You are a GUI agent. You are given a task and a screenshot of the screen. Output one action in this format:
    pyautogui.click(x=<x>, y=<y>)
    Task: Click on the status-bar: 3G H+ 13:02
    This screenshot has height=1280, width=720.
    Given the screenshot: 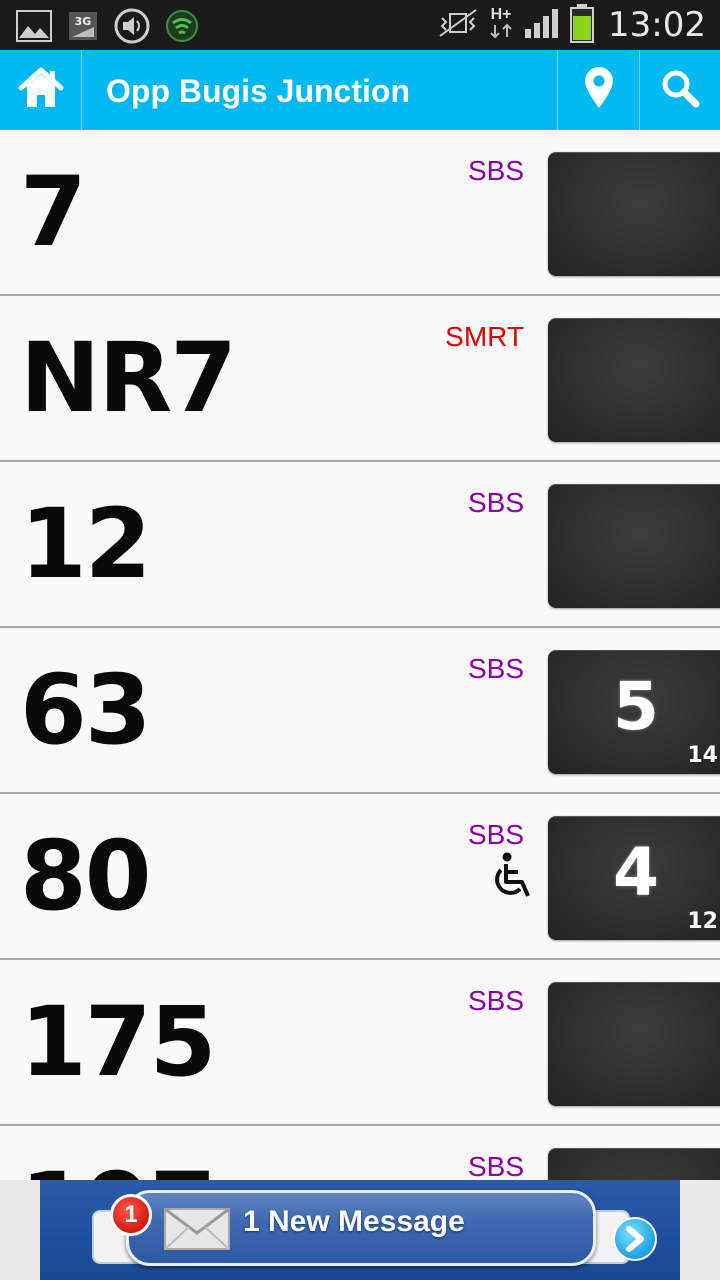 What is the action you would take?
    pyautogui.click(x=360, y=25)
    